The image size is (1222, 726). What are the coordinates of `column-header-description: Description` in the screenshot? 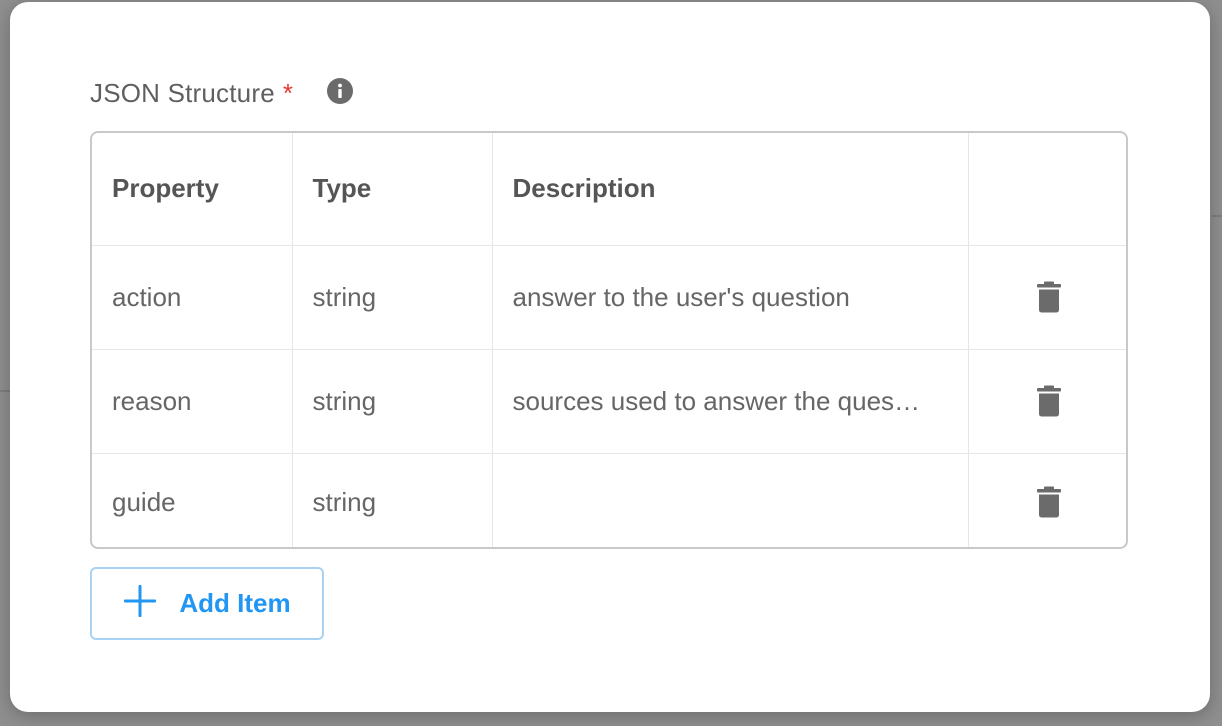 It's located at (730, 189).